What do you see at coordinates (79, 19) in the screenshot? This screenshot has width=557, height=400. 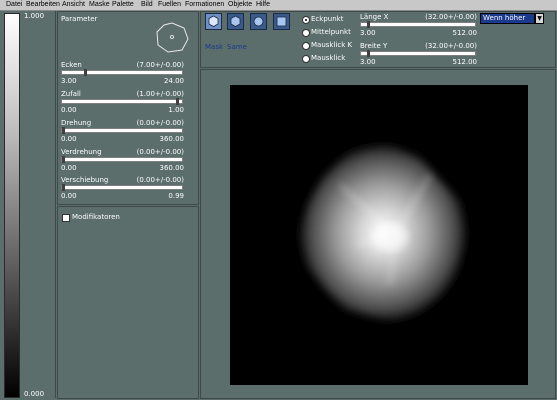 I see `parameter-title: Parameter` at bounding box center [79, 19].